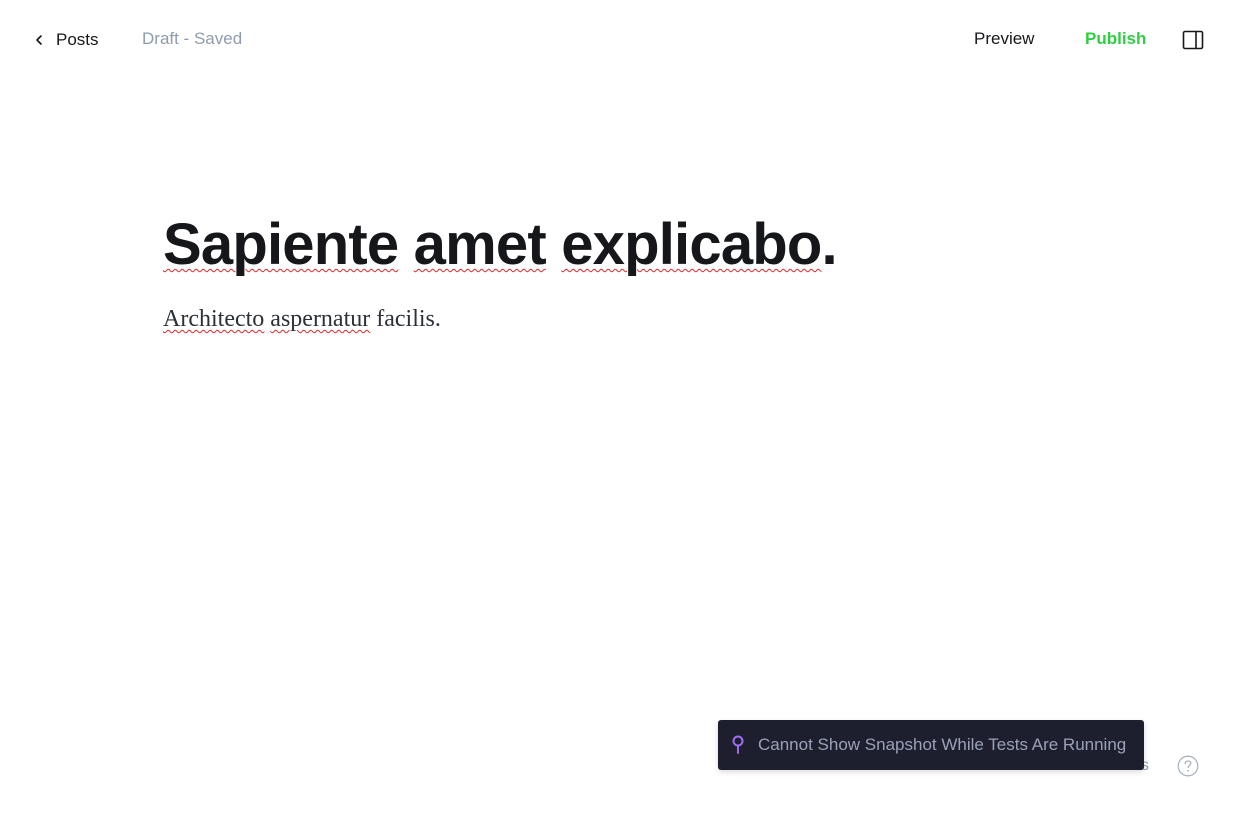 Image resolution: width=1250 pixels, height=825 pixels. Describe the element at coordinates (320, 319) in the screenshot. I see `body-word: aspernatur` at that location.